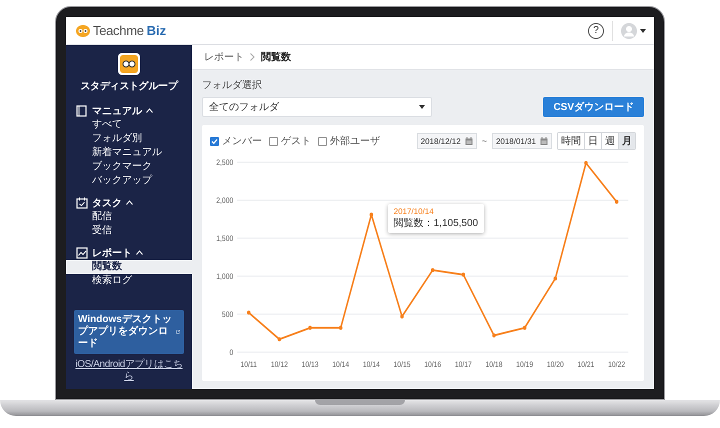 The image size is (720, 428). I want to click on book-icon, so click(82, 110).